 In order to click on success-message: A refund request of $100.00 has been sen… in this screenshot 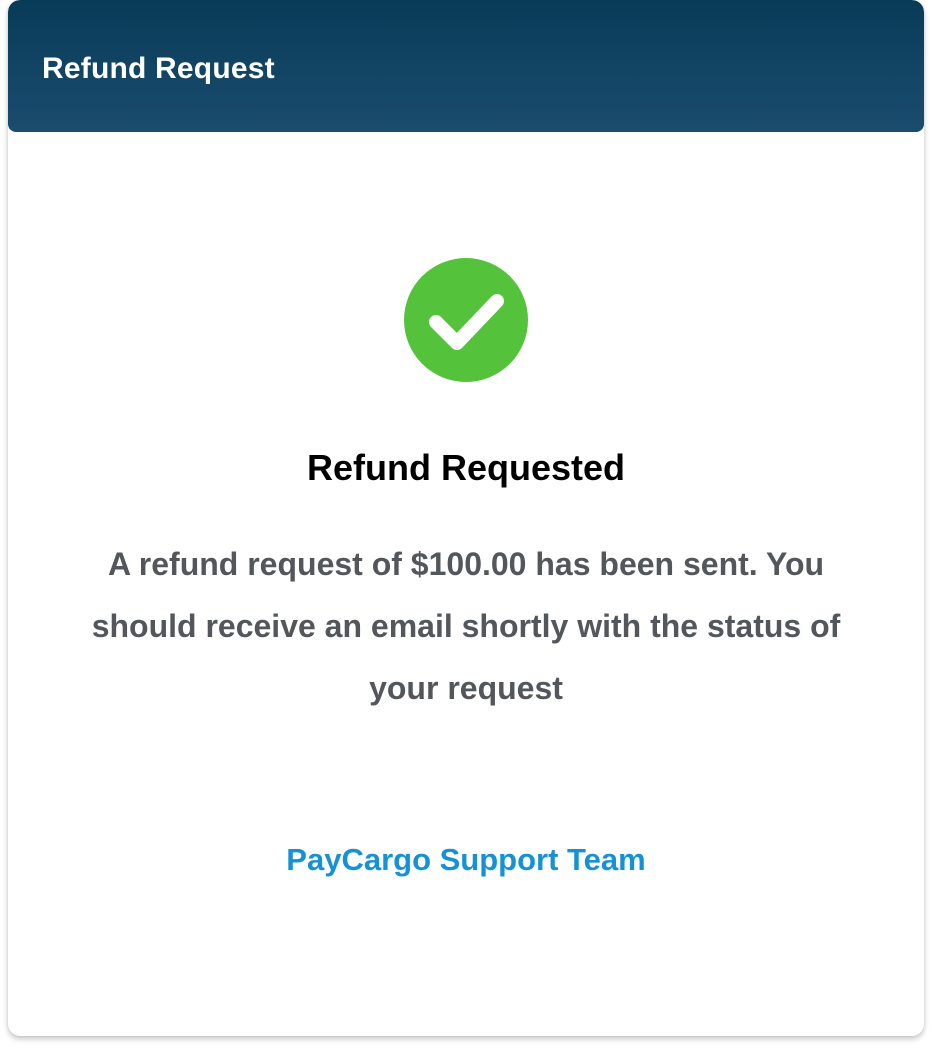, I will do `click(466, 626)`.